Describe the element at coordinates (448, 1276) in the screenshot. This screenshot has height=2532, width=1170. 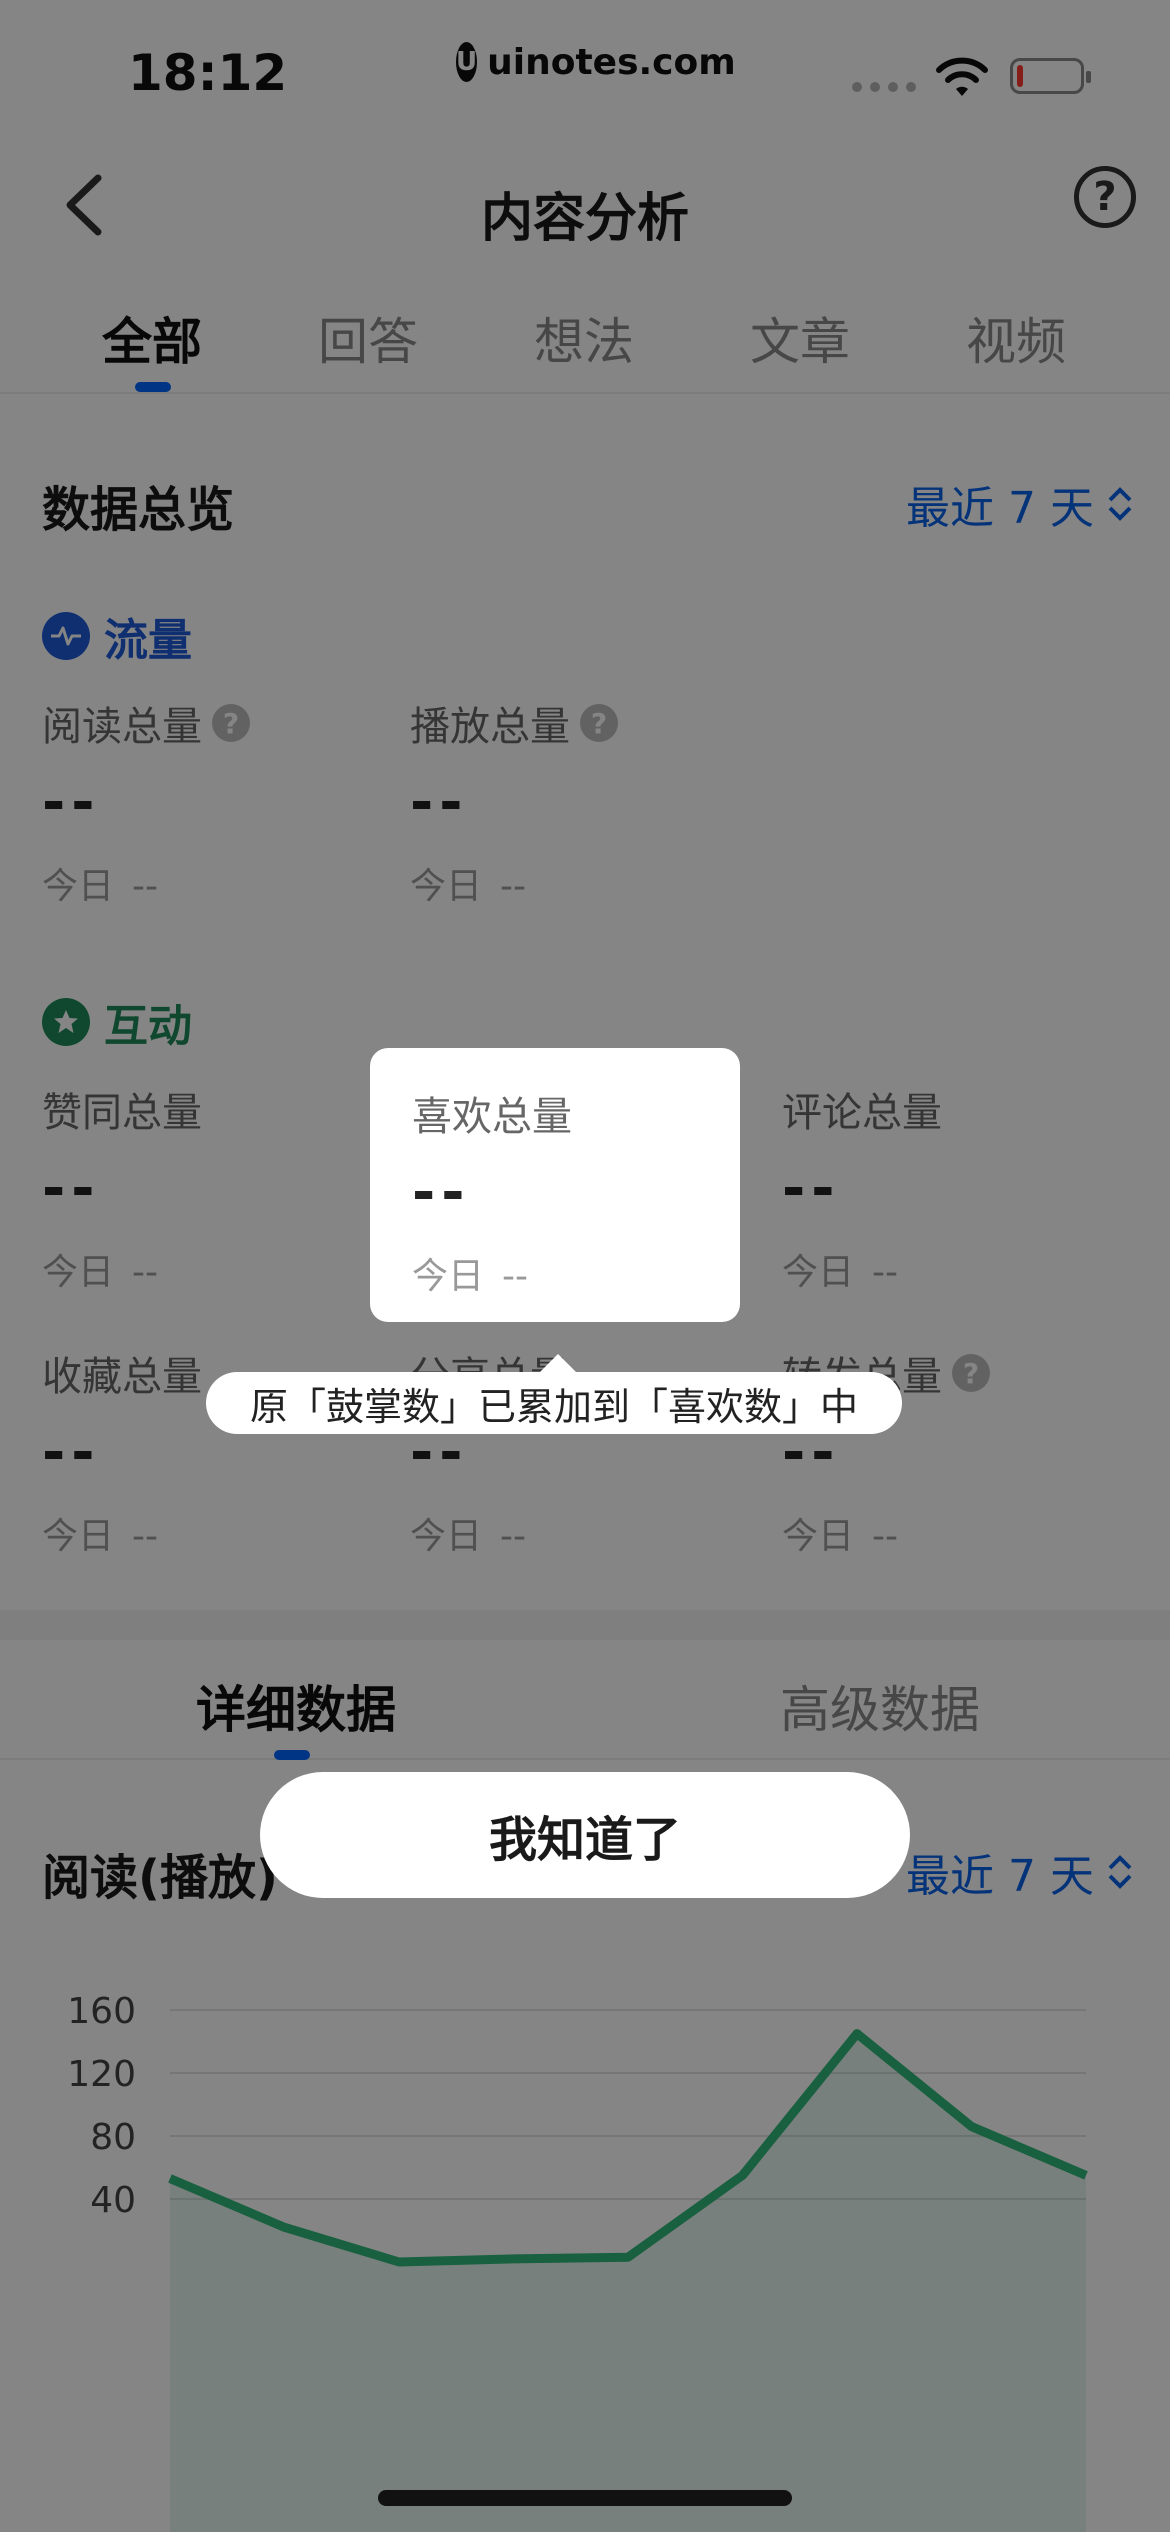
I see `metric-today-label: 今日` at that location.